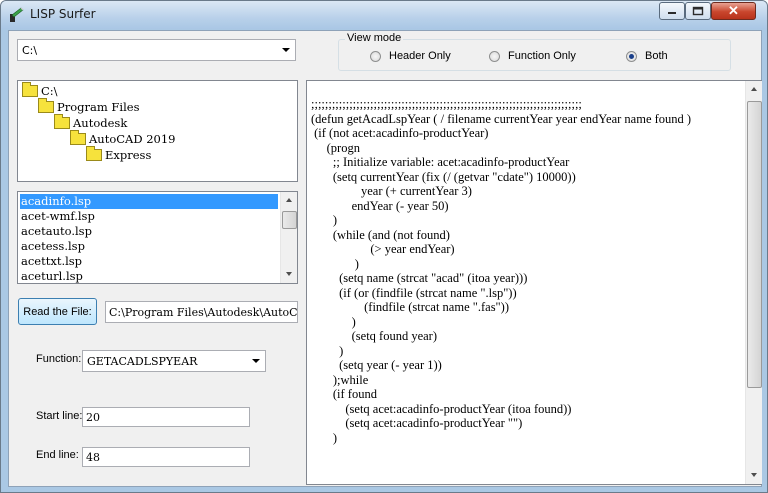 This screenshot has width=768, height=493. What do you see at coordinates (56, 231) in the screenshot?
I see `list-item: acetauto.lsp` at bounding box center [56, 231].